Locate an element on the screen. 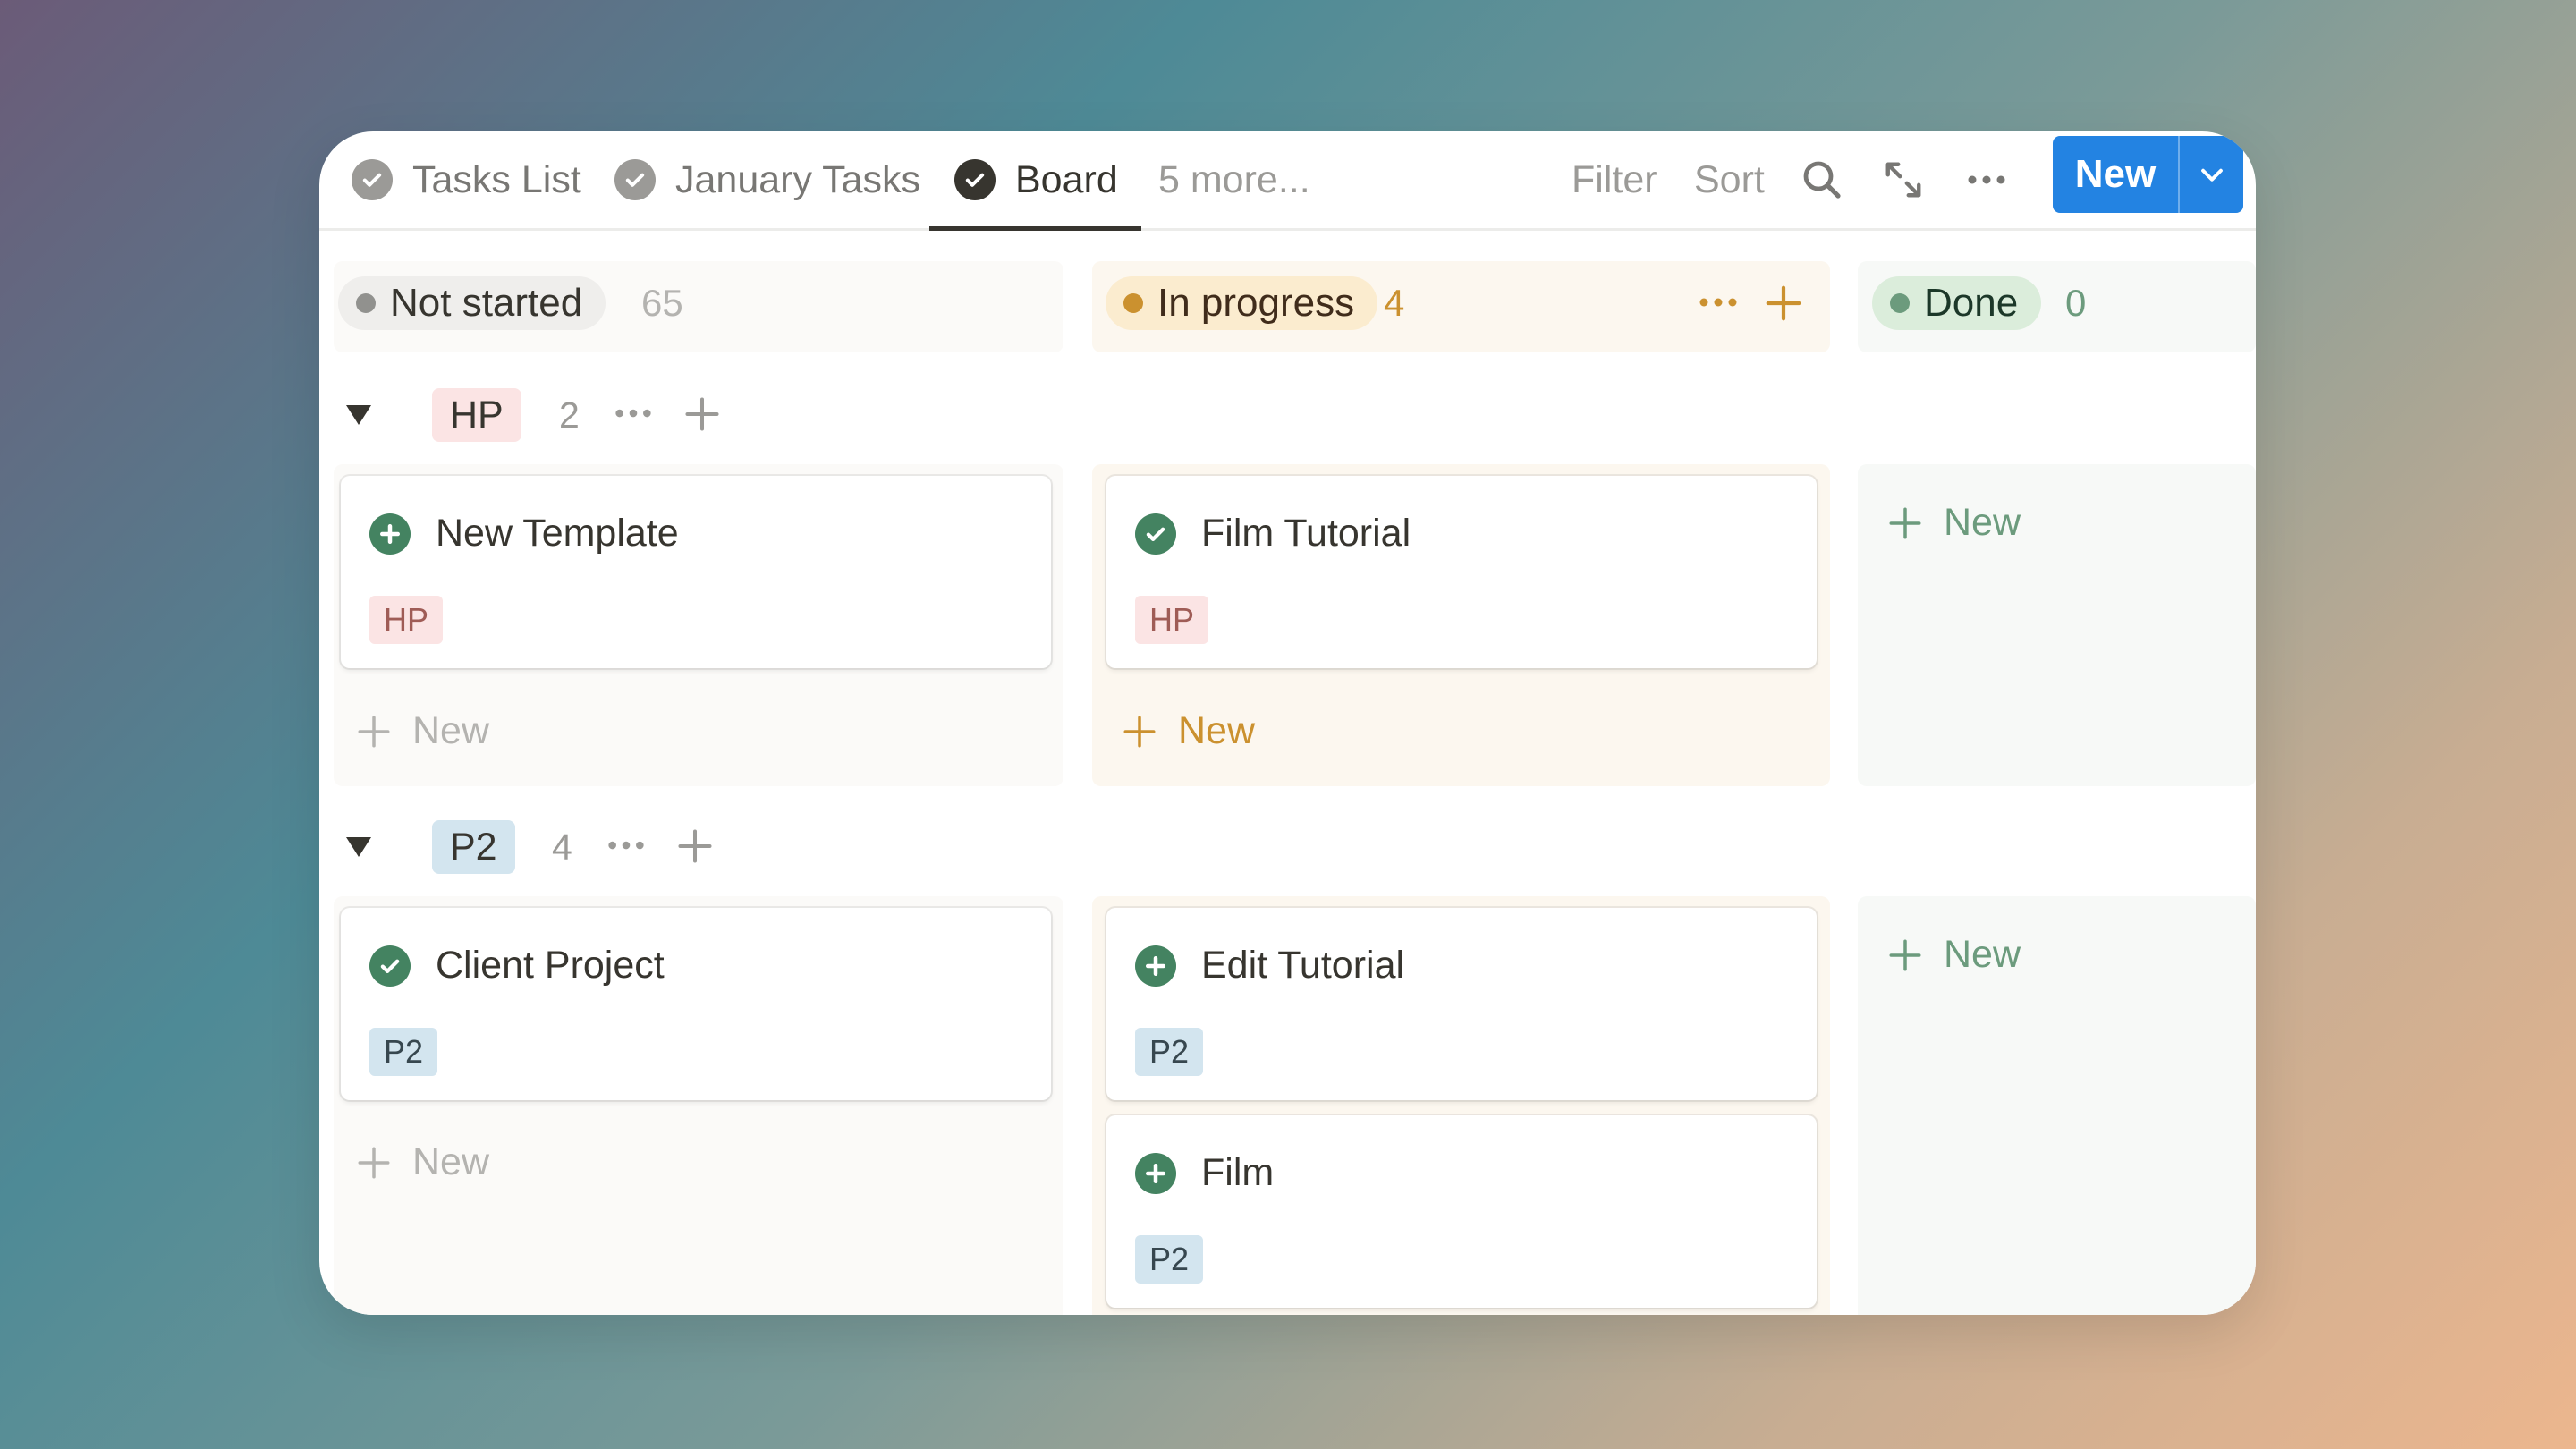  group-header-hp: HP 2 is located at coordinates (568, 415).